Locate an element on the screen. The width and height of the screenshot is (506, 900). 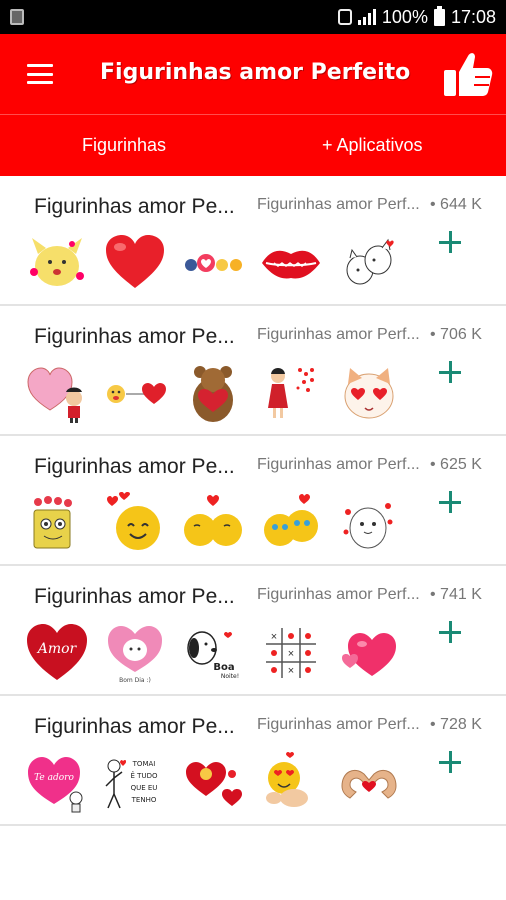
emoji-heart-hands-sticker is located at coordinates (291, 783).